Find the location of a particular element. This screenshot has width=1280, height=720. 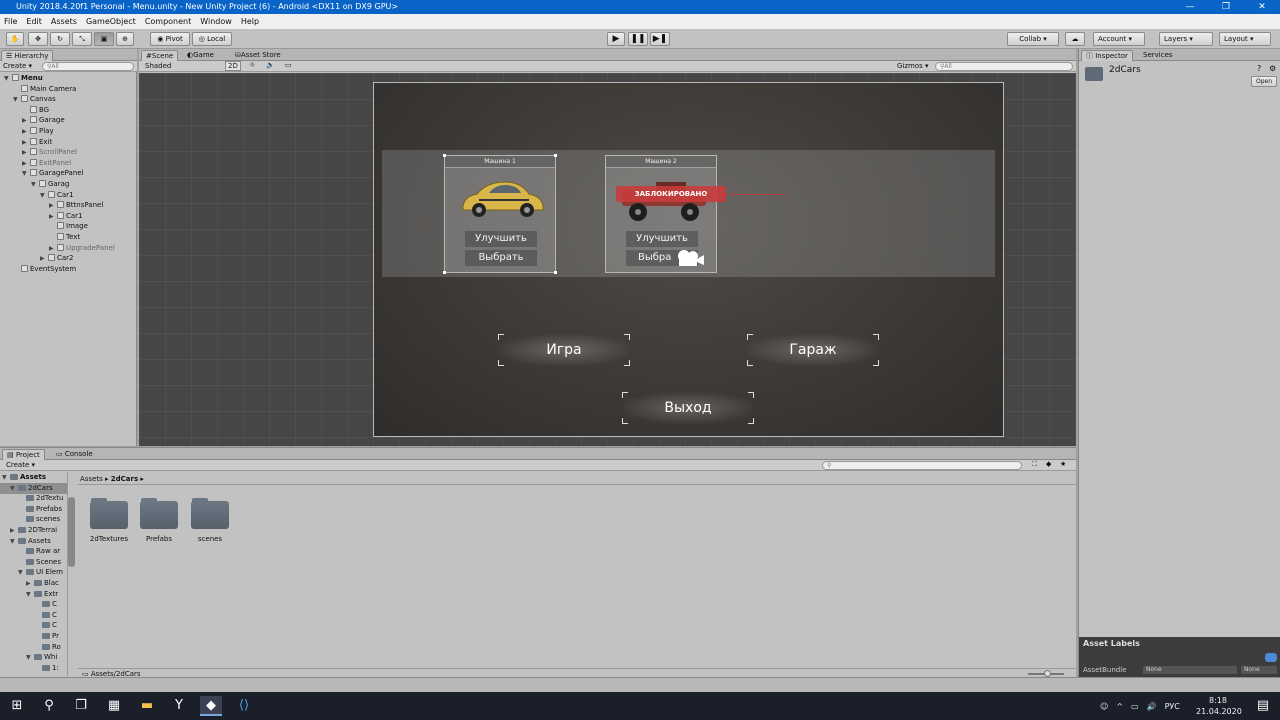

hand-tool-icon: ✋ is located at coordinates (15, 39).